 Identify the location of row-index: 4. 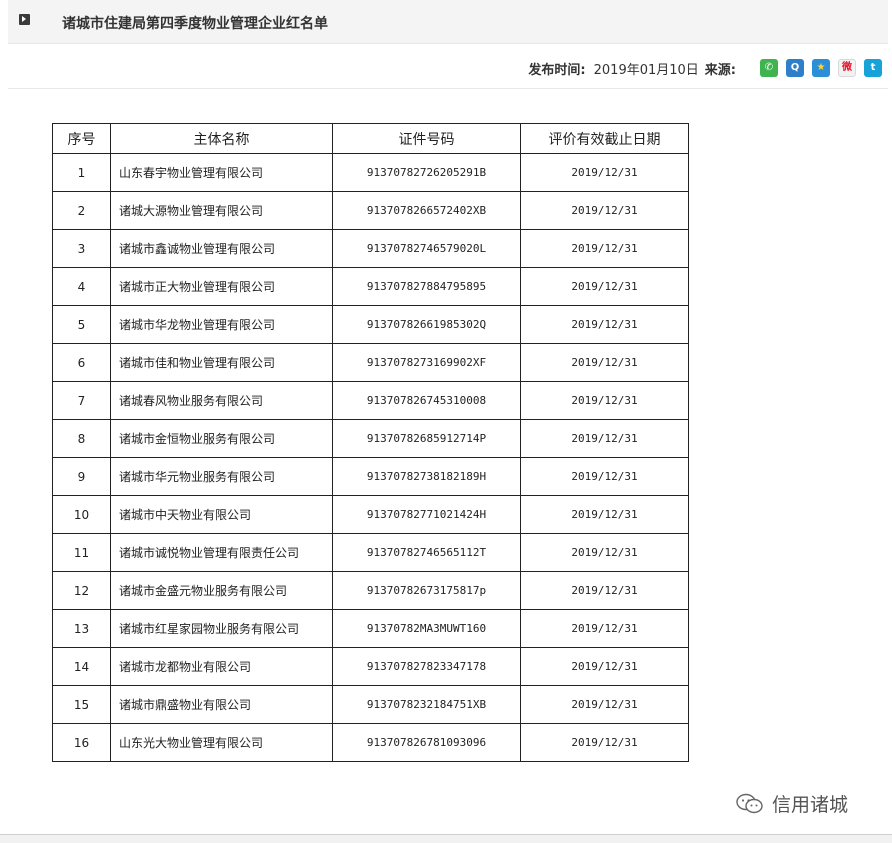
(81, 286).